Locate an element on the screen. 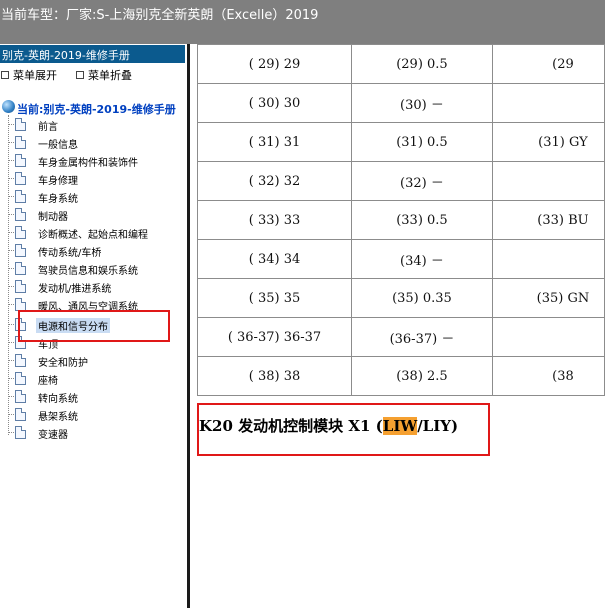 This screenshot has height=608, width=605. table-row: ( 38) 38 (38) 2.5 (38 is located at coordinates (400, 376).